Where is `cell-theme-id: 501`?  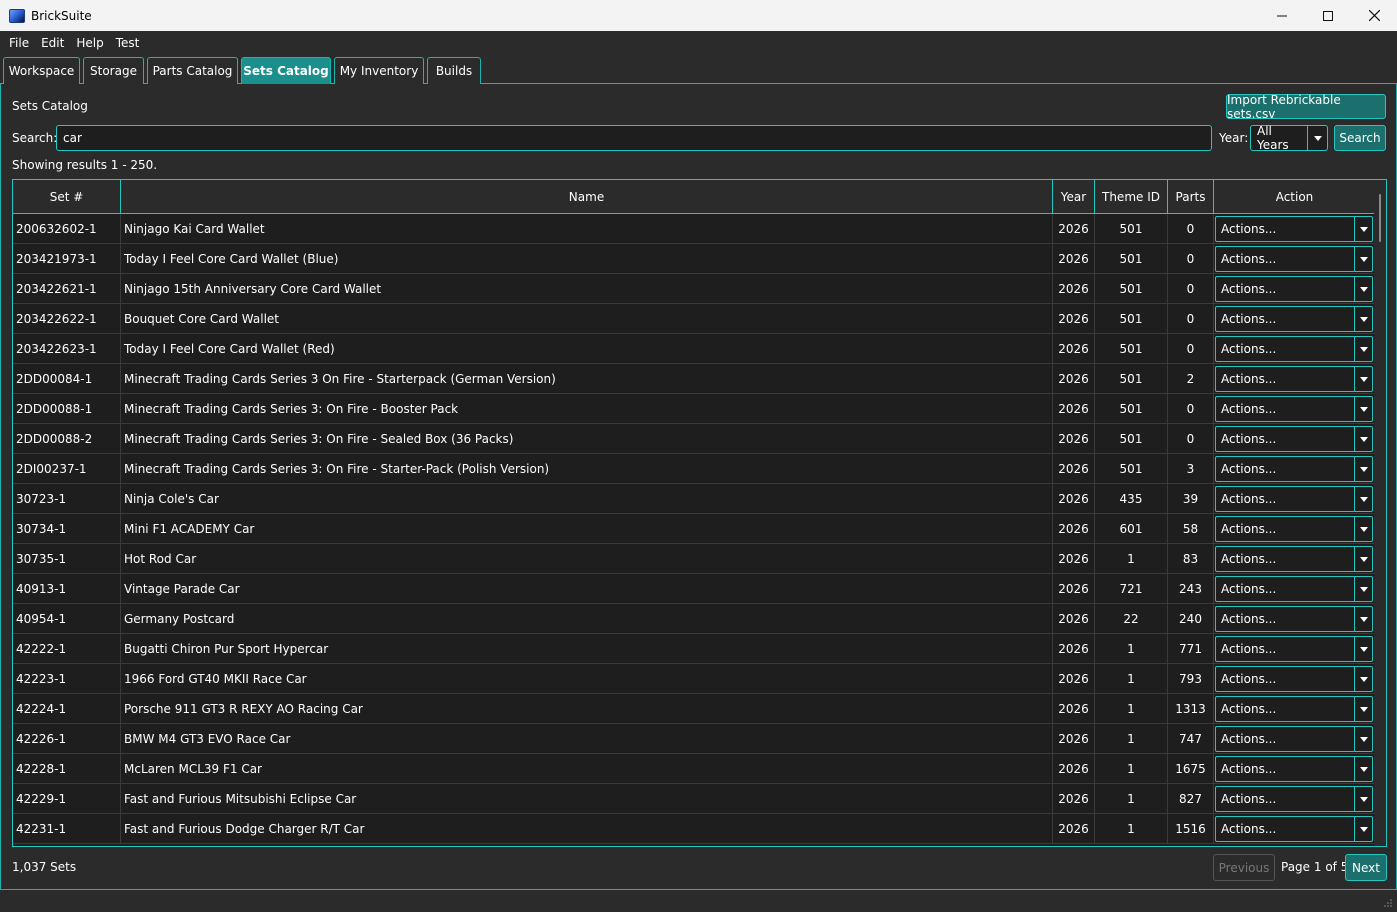 cell-theme-id: 501 is located at coordinates (1131, 349).